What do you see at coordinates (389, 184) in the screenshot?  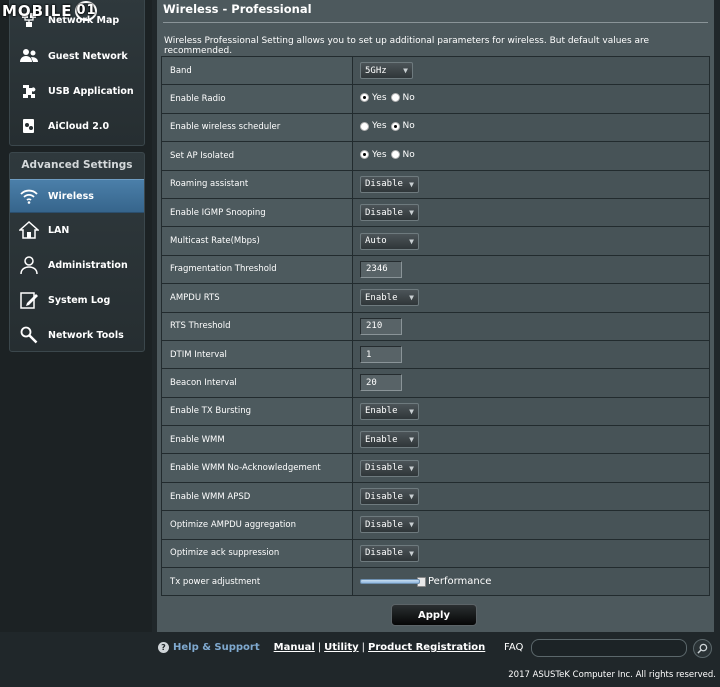 I see `roaming-assistant-select: Disable ▼` at bounding box center [389, 184].